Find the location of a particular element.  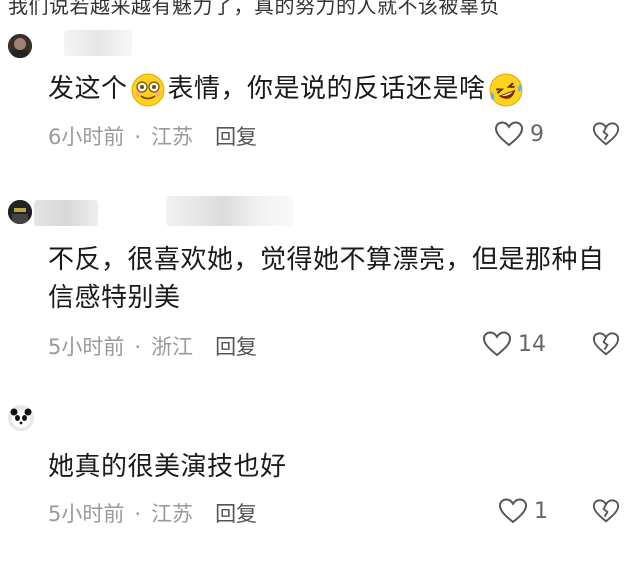

comment-text: 她真的很美演技也好 is located at coordinates (167, 467).